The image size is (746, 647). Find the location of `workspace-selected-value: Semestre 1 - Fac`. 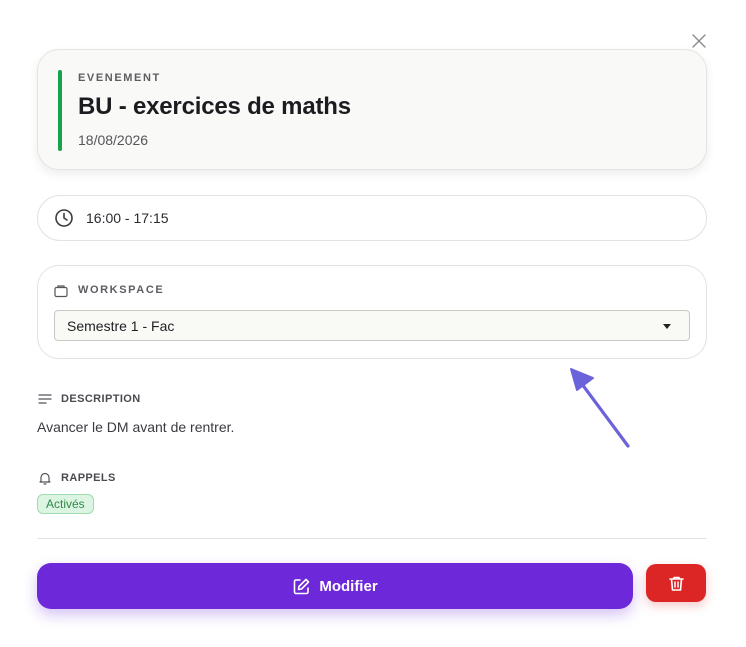

workspace-selected-value: Semestre 1 - Fac is located at coordinates (121, 326).